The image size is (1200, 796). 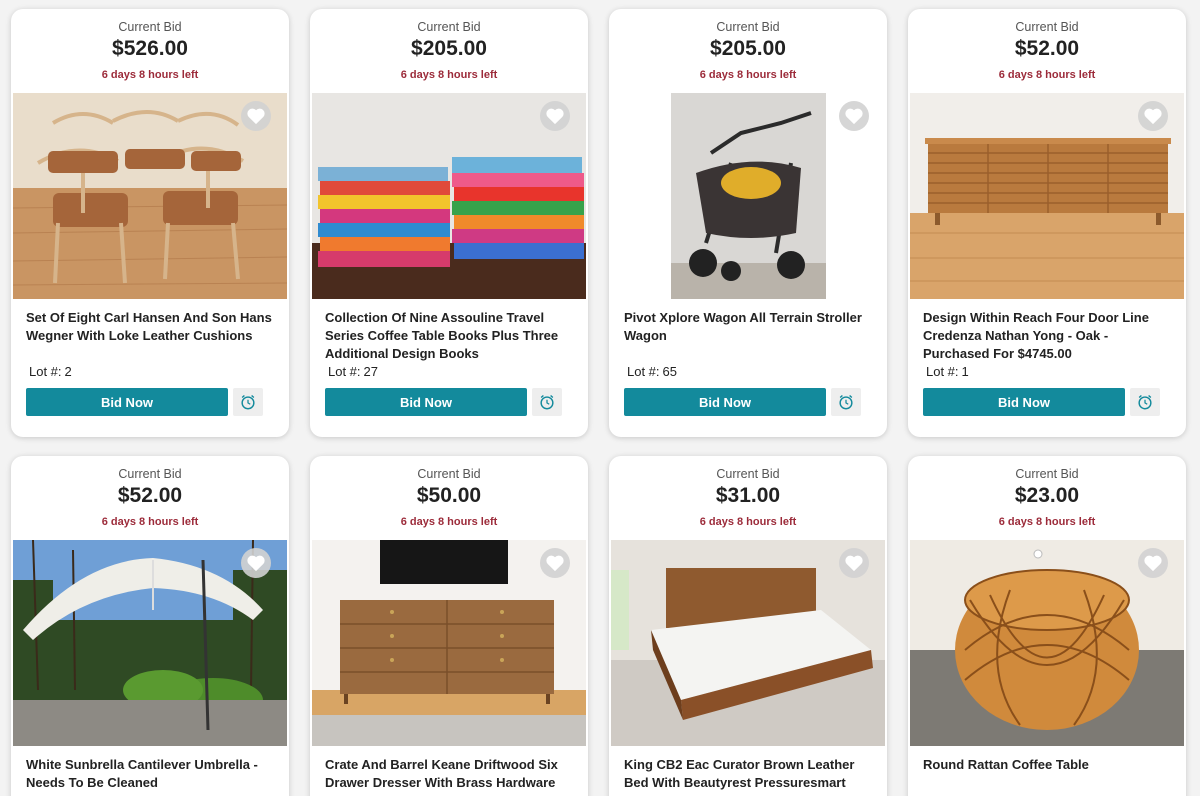 I want to click on auction-card: Current Bid $23.00 6 days 8 hours left R, so click(x=1047, y=626).